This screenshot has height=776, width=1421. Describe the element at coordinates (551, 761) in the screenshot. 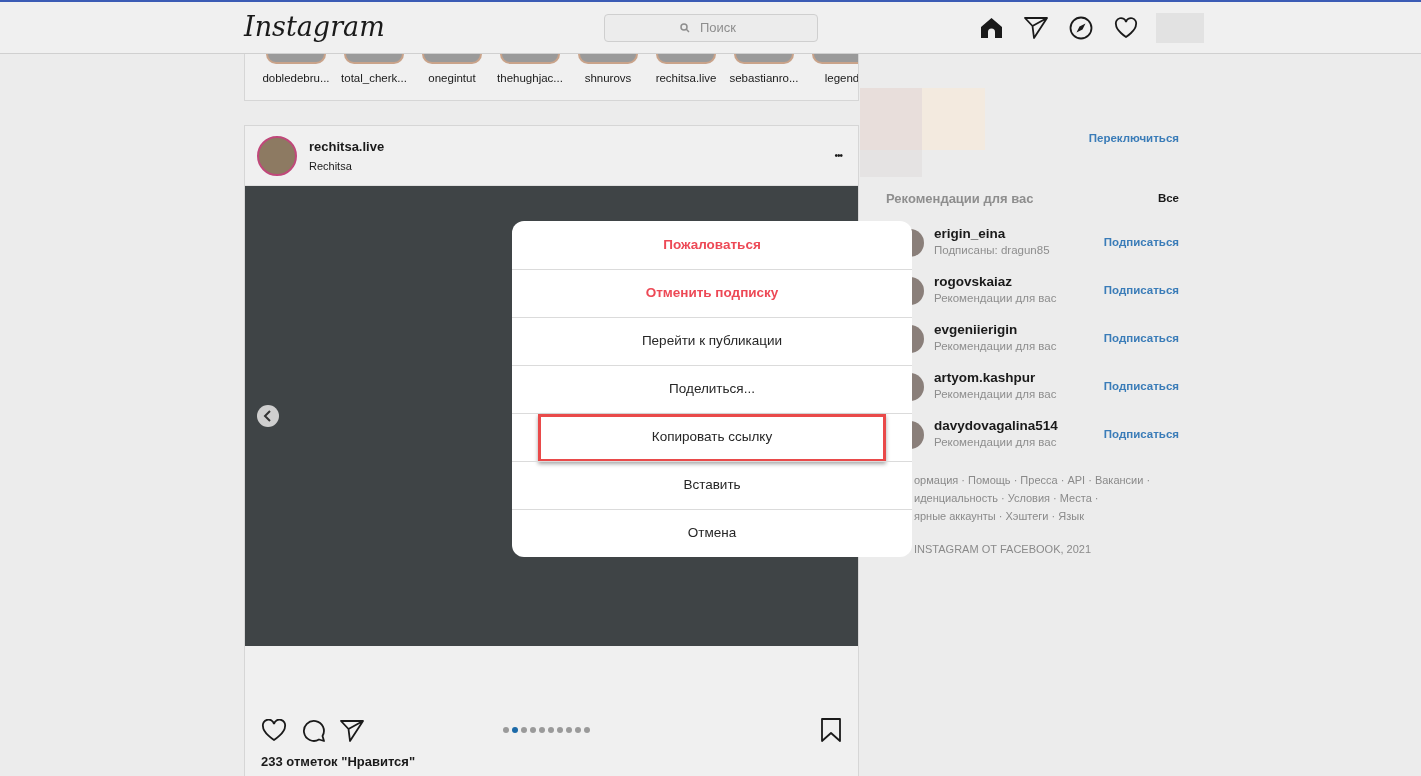

I see `likes-count: 233 отметок "Нравится"` at that location.